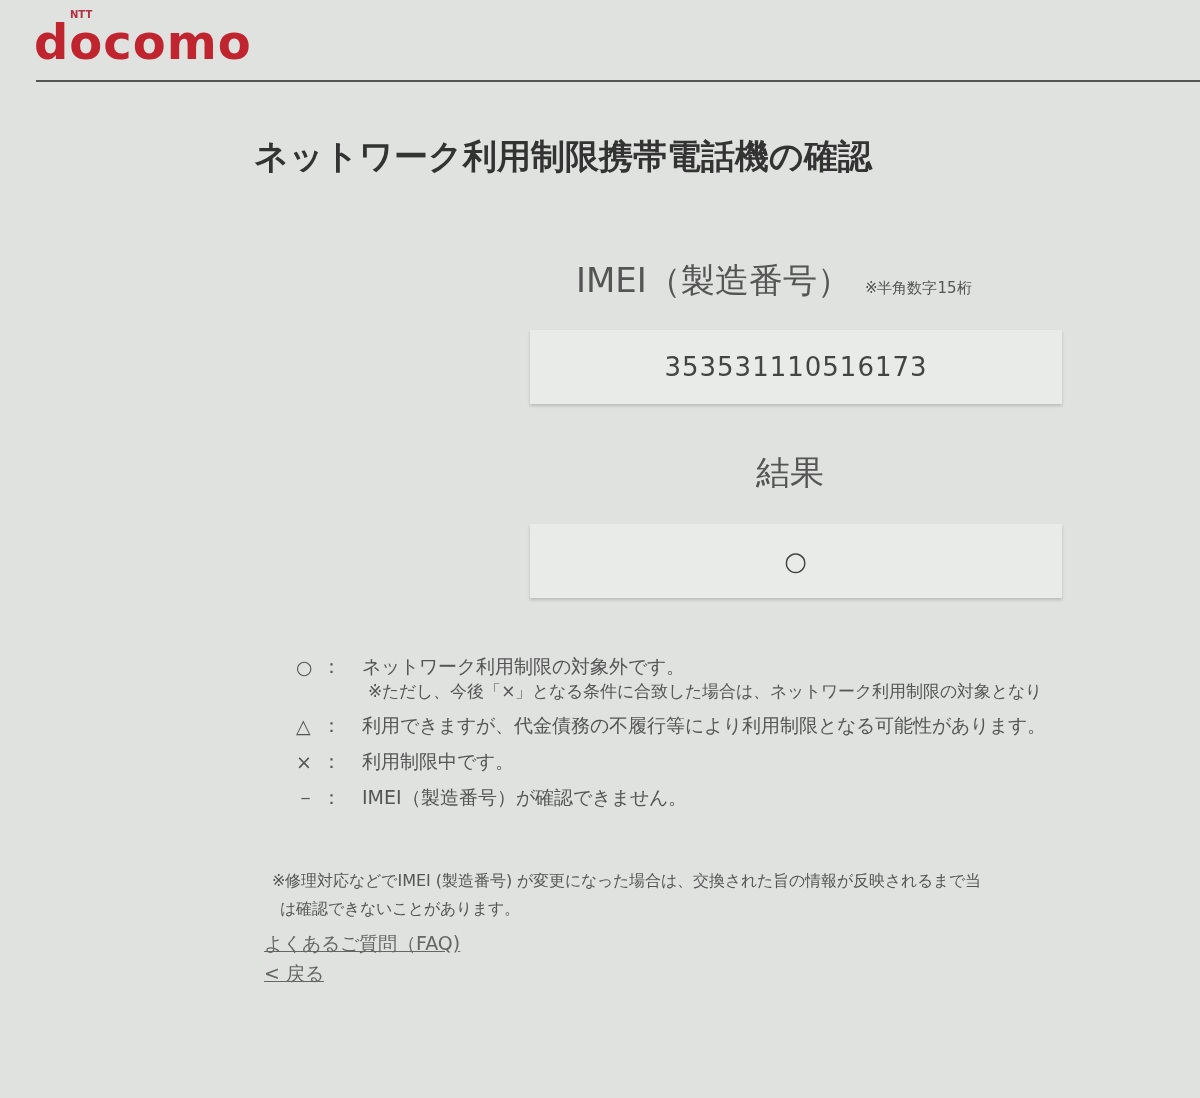 This screenshot has width=1200, height=1098. I want to click on text-link: よくあるご質問（FAQ), so click(362, 944).